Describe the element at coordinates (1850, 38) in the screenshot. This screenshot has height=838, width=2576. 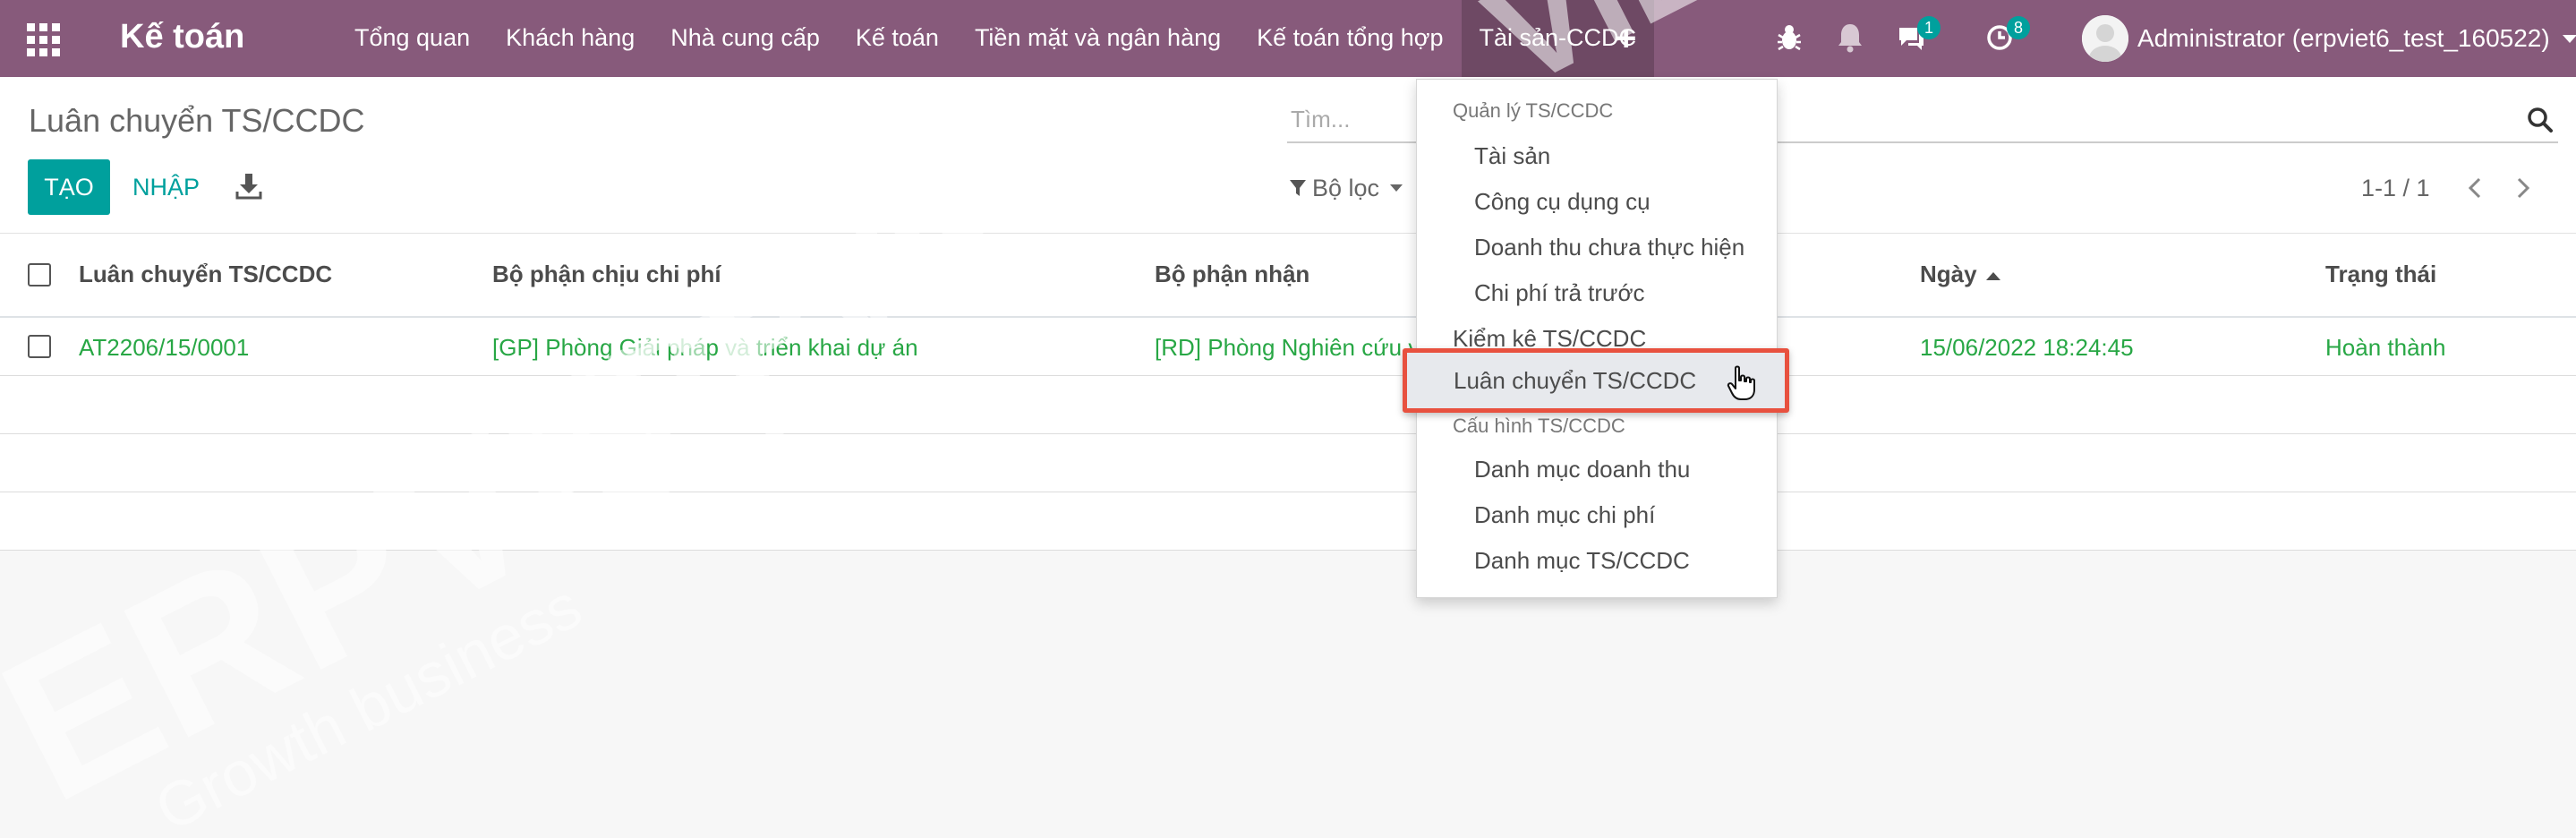
I see `bell-icon` at that location.